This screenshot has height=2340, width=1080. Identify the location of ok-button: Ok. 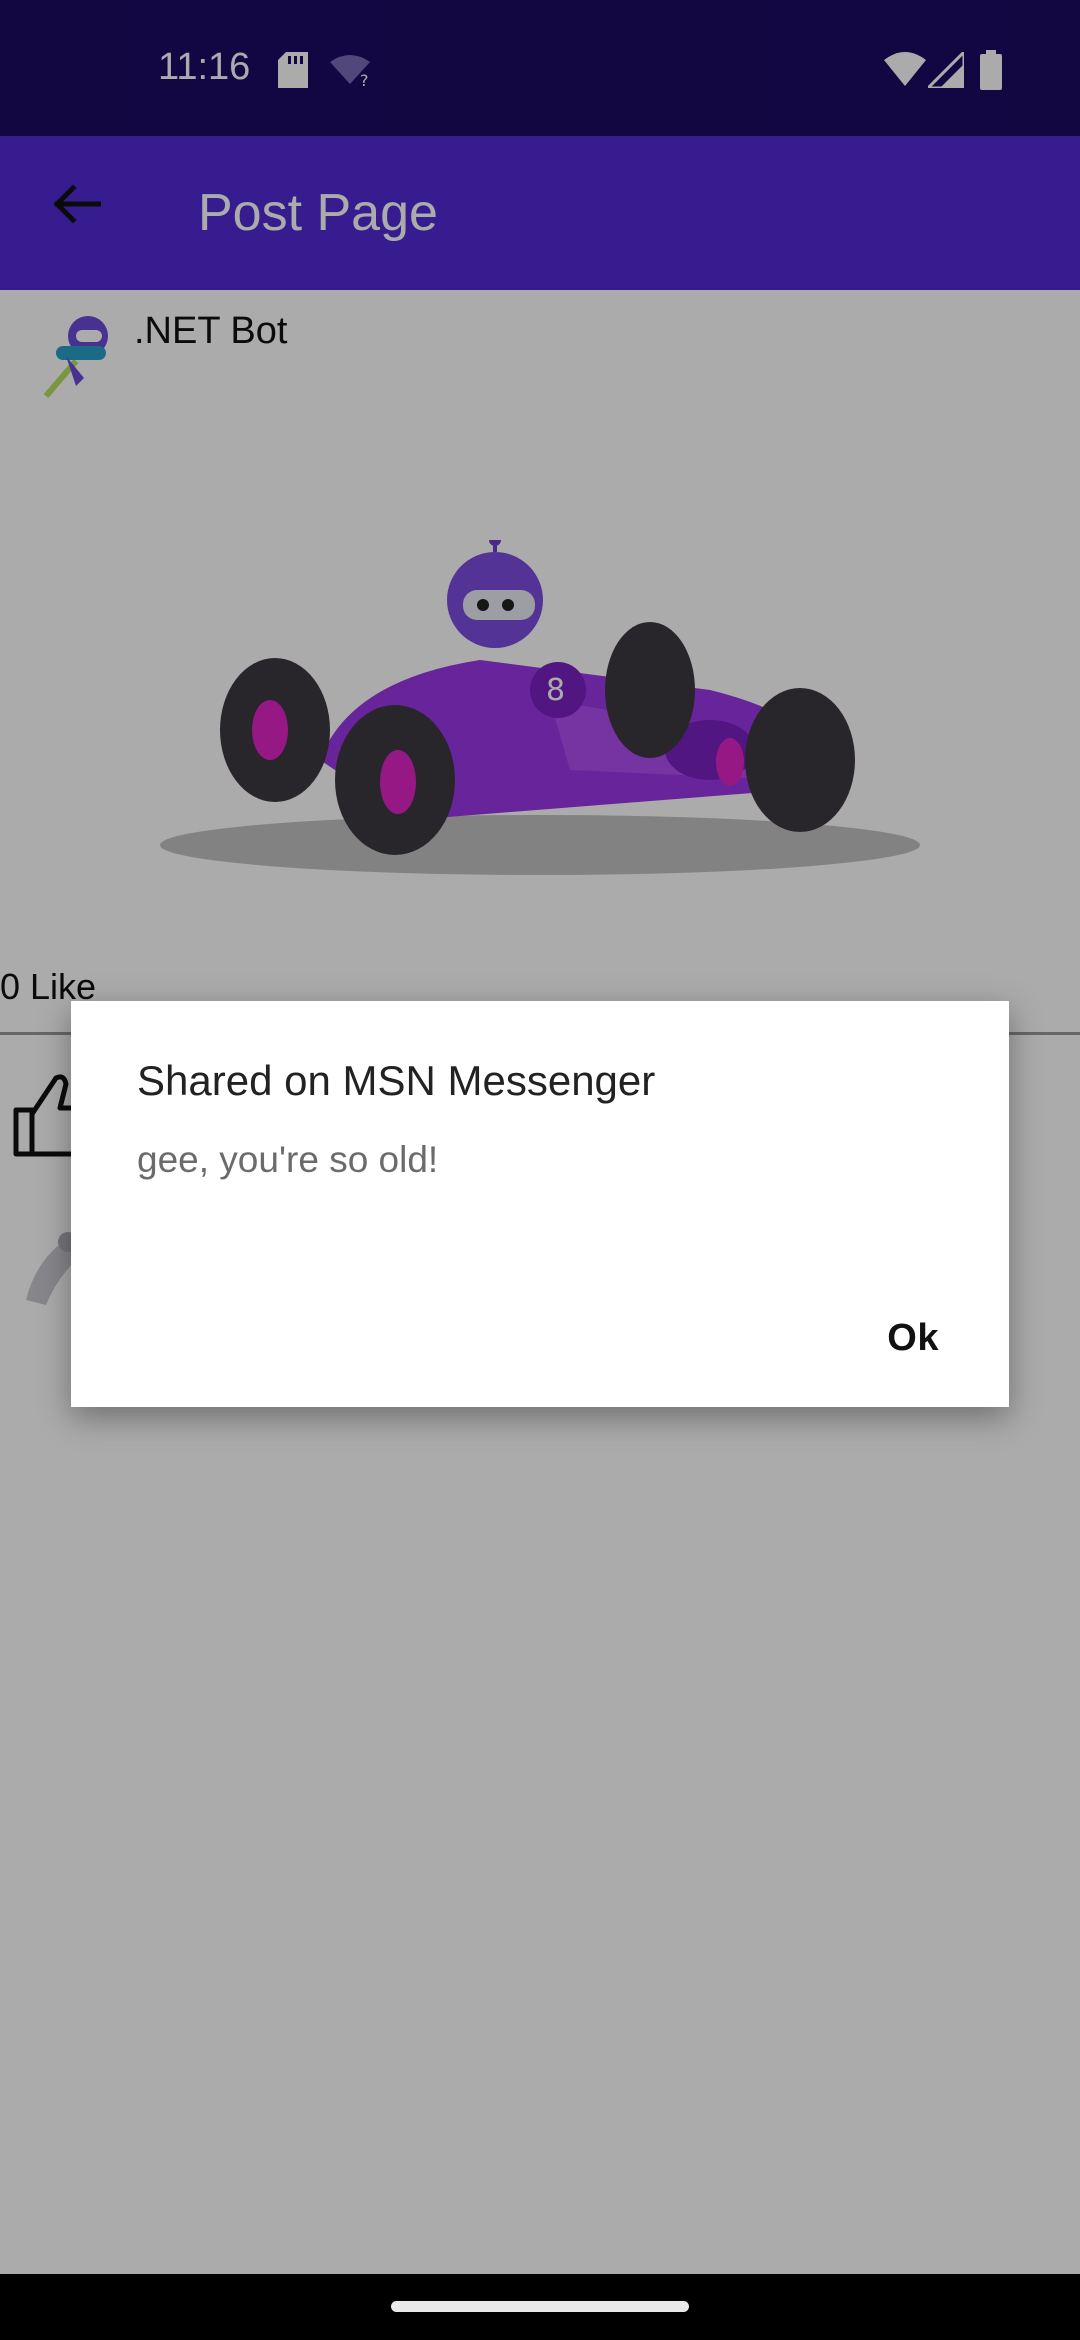
(913, 1338).